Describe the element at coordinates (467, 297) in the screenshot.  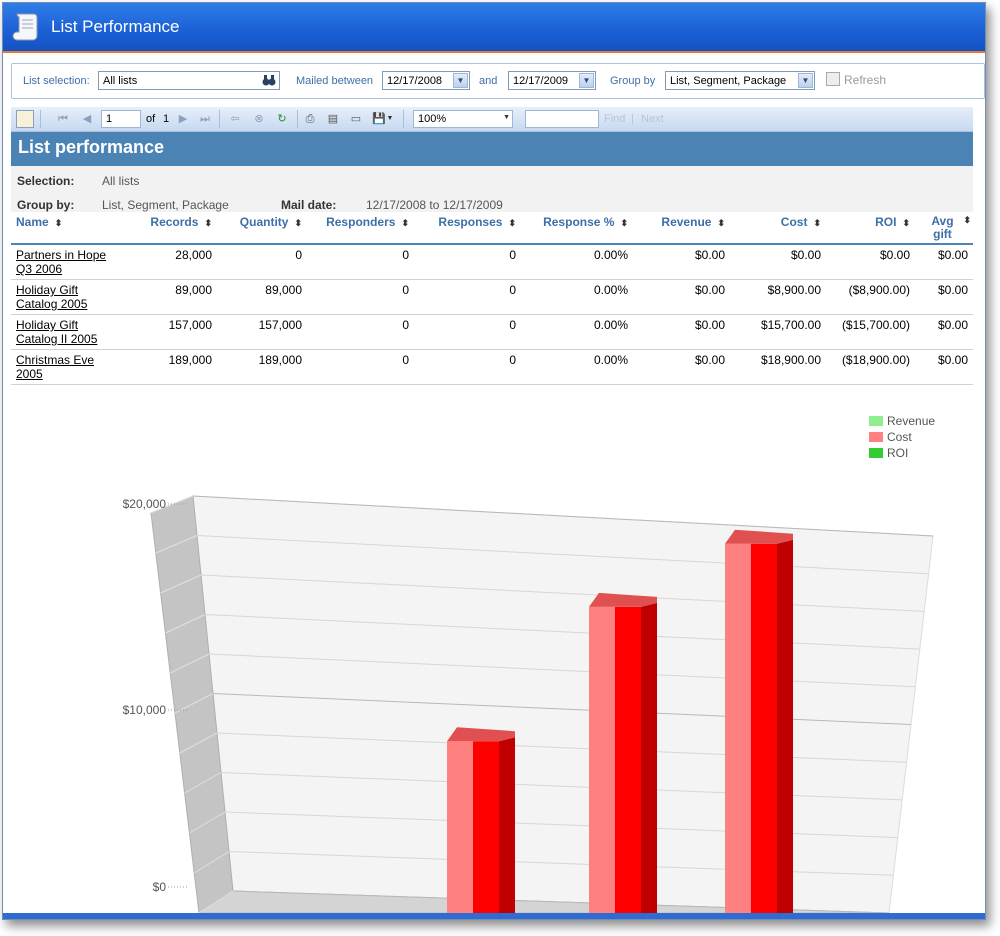
I see `responses-cell: 0` at that location.